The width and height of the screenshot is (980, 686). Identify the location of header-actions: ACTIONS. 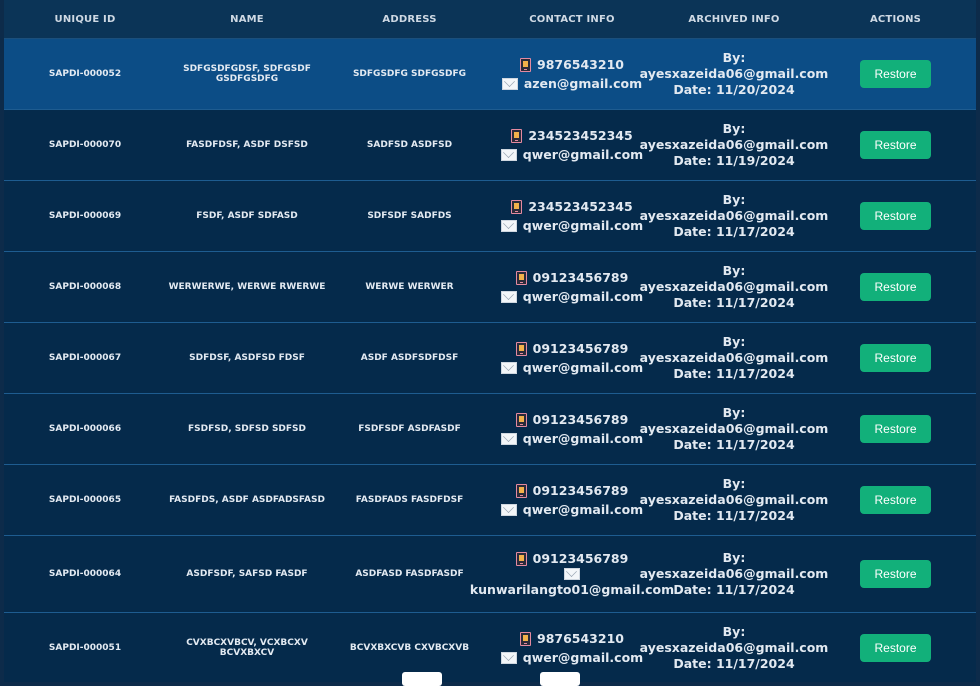
(895, 19).